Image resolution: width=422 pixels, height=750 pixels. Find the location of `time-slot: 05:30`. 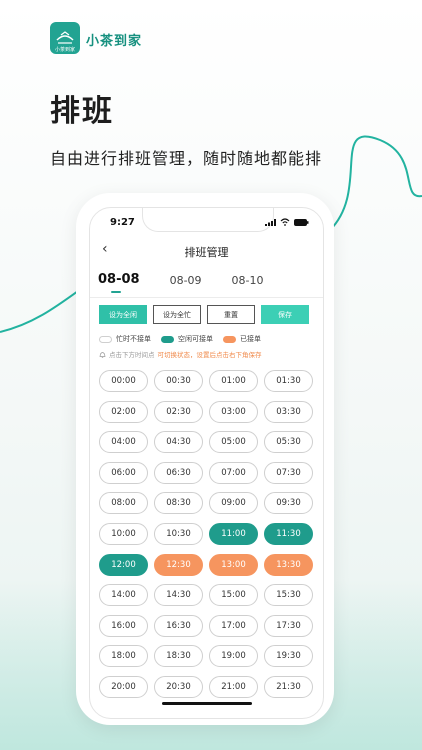

time-slot: 05:30 is located at coordinates (288, 442).